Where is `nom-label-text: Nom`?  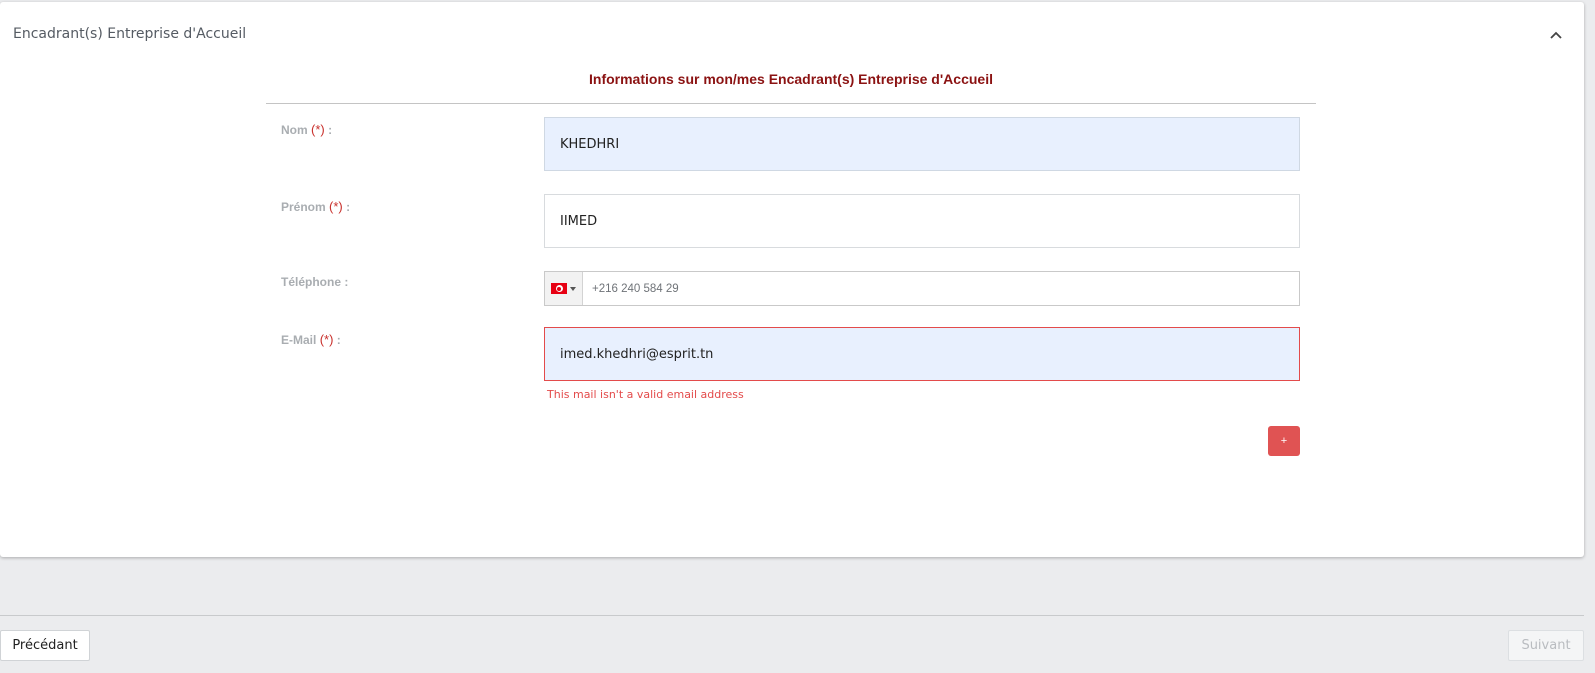
nom-label-text: Nom is located at coordinates (294, 130).